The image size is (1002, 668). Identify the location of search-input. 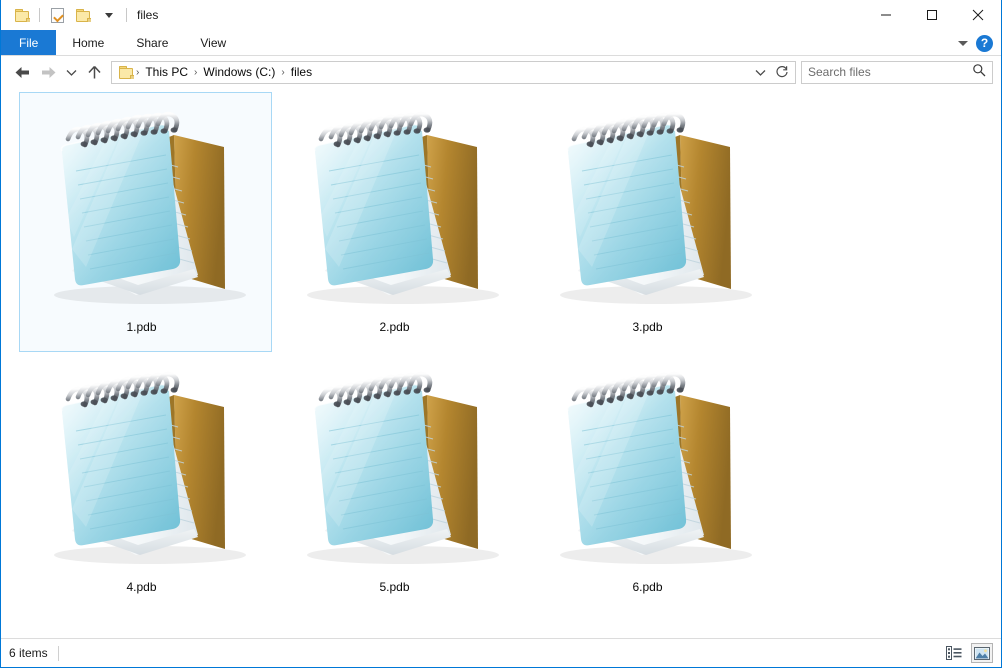
(890, 72).